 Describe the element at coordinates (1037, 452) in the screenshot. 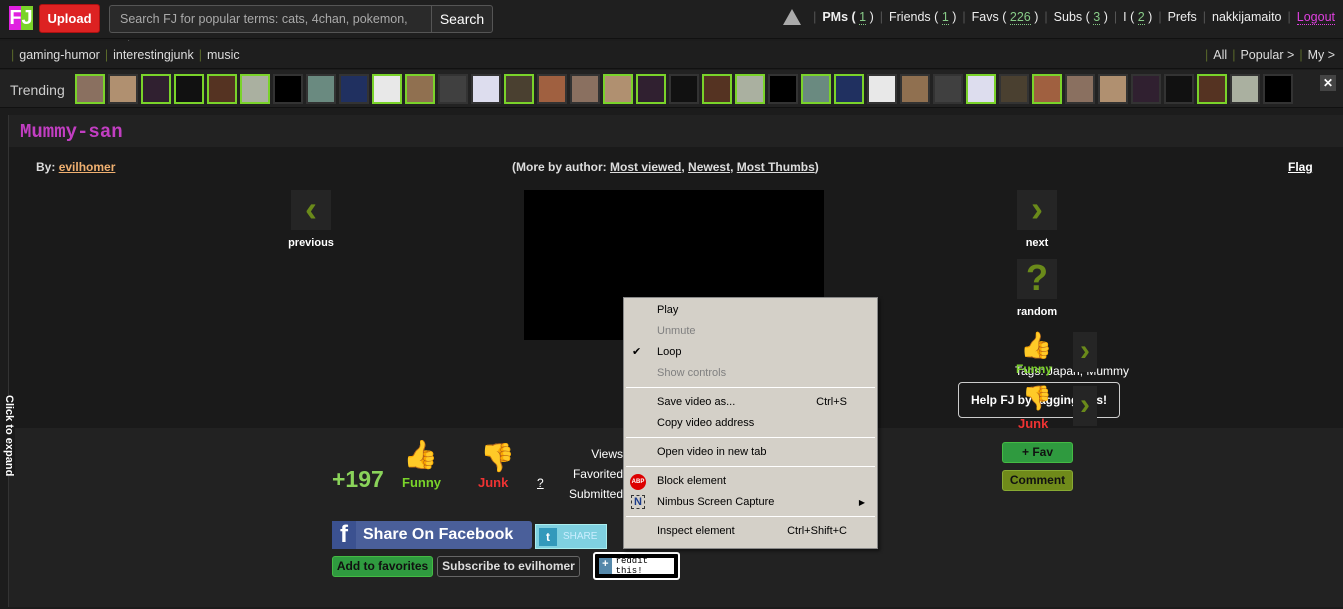

I see `fav-button: + Fav` at that location.